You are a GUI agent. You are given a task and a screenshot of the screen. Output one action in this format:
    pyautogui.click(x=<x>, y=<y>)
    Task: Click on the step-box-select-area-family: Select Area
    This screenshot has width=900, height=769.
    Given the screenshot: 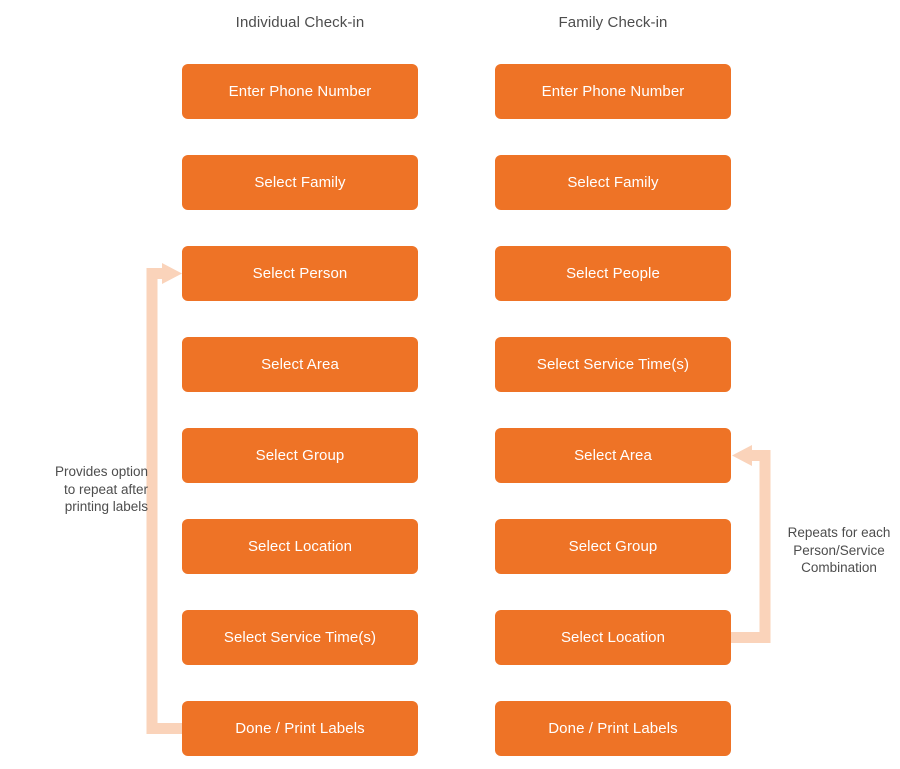 What is the action you would take?
    pyautogui.click(x=613, y=455)
    